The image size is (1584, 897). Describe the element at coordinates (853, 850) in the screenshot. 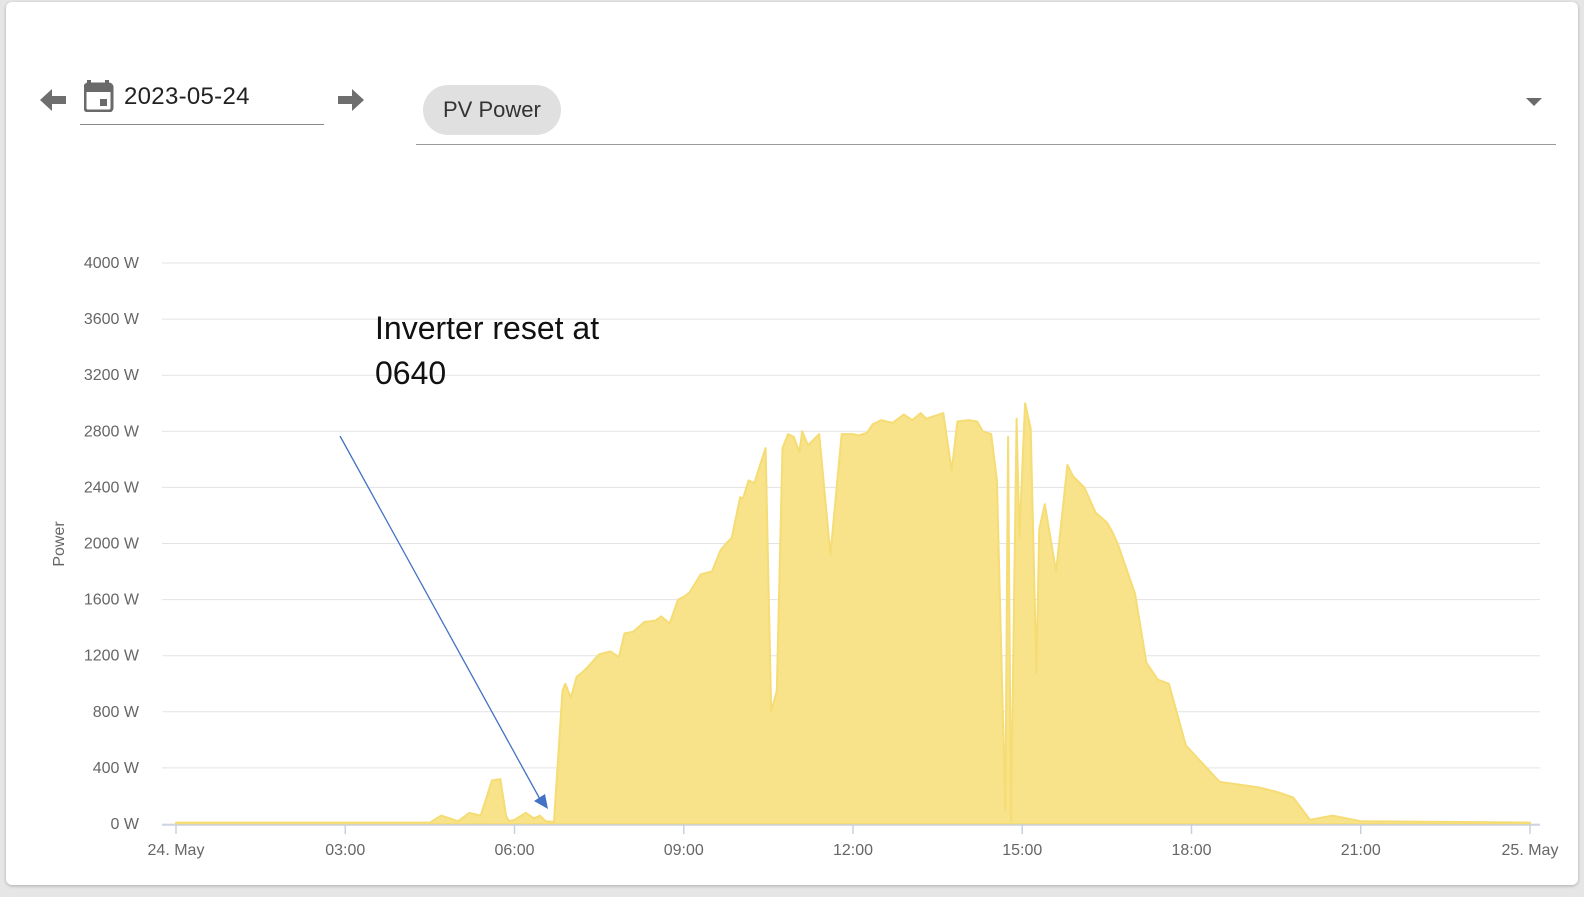

I see `x-tick-label: 12:00` at that location.